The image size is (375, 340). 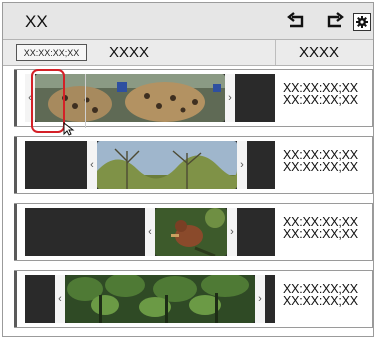 I want to click on undo-arrow-icon, so click(x=295, y=20).